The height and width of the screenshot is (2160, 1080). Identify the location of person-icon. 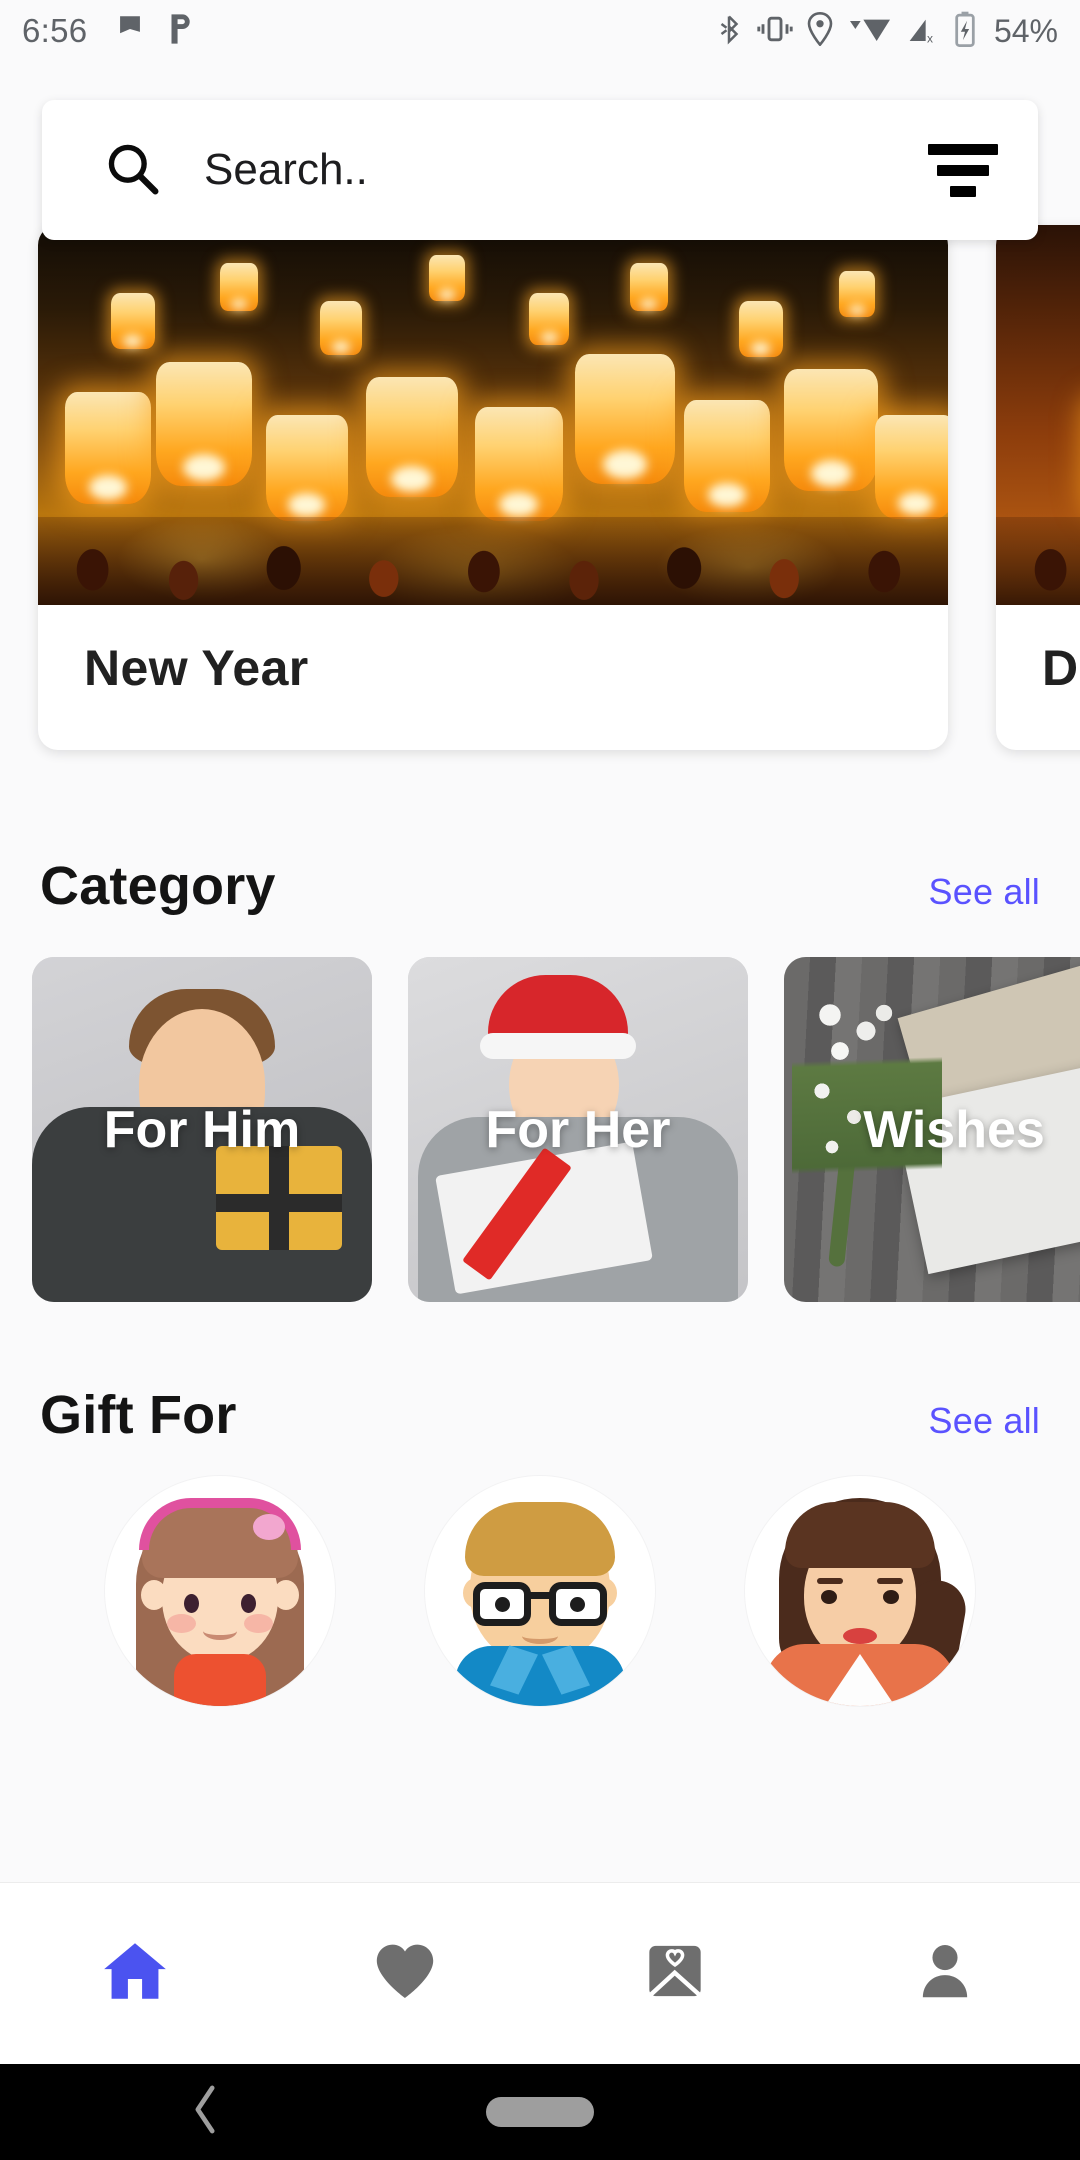
(945, 1973).